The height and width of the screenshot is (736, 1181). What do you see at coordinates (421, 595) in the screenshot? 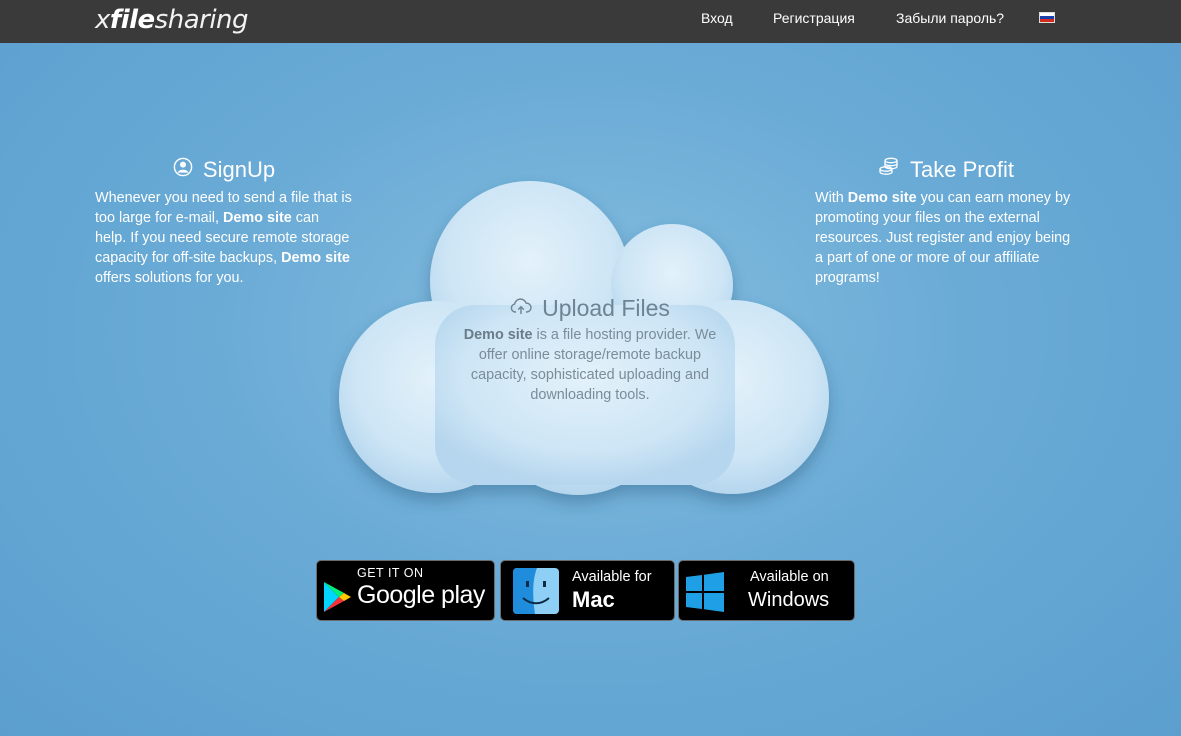
I see `google-badge-line2: Google play` at bounding box center [421, 595].